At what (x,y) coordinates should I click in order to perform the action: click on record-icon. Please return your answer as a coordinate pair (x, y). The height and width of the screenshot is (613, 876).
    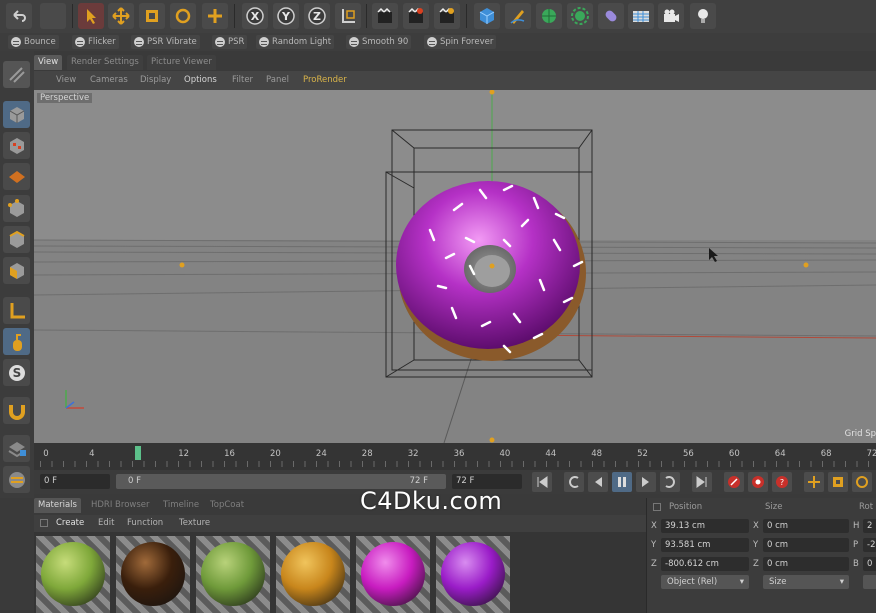
    Looking at the image, I should click on (734, 482).